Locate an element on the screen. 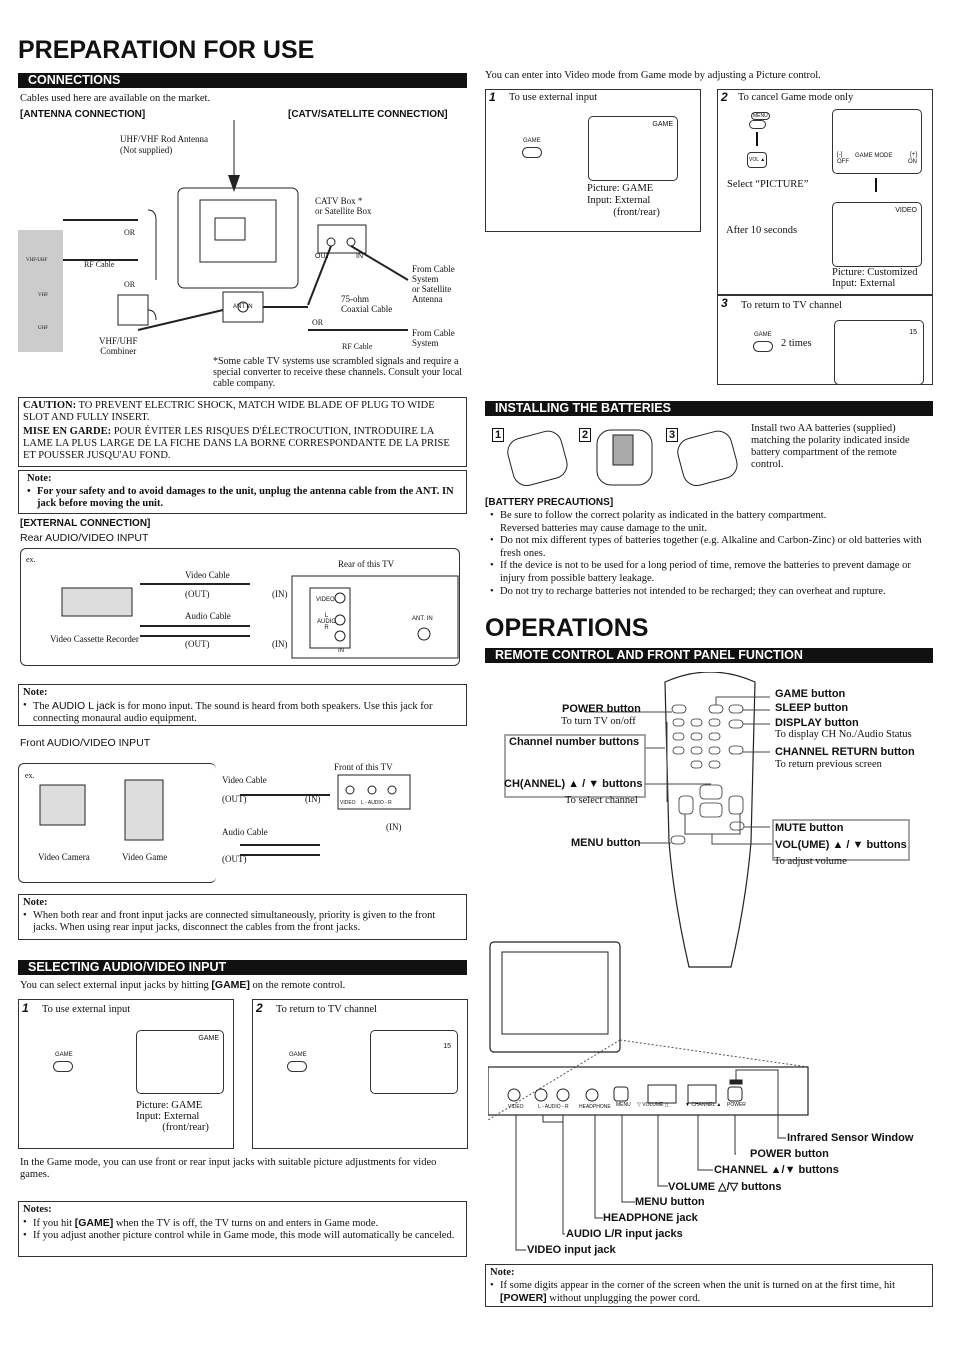 Image resolution: width=954 pixels, height=1351 pixels. rod-antenna-label: UHF/VHF Rod Antenna (Not supplied) is located at coordinates (164, 144).